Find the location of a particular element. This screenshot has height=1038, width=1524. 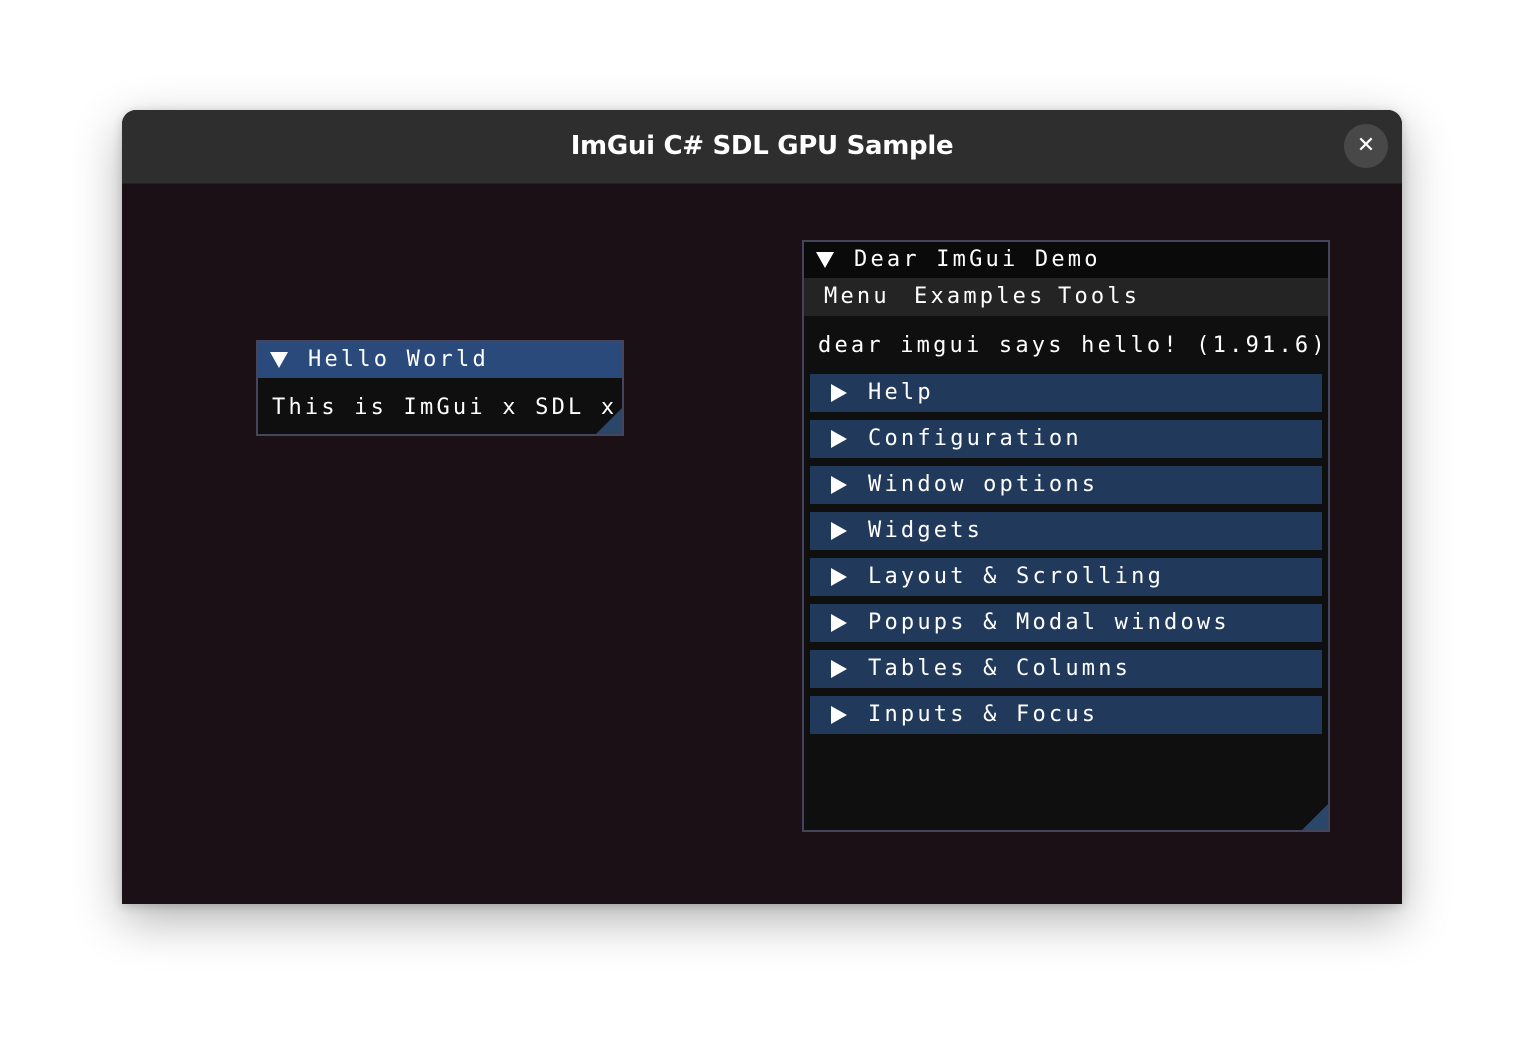

demo-menubar: Menu Examples Tools is located at coordinates (1066, 297).